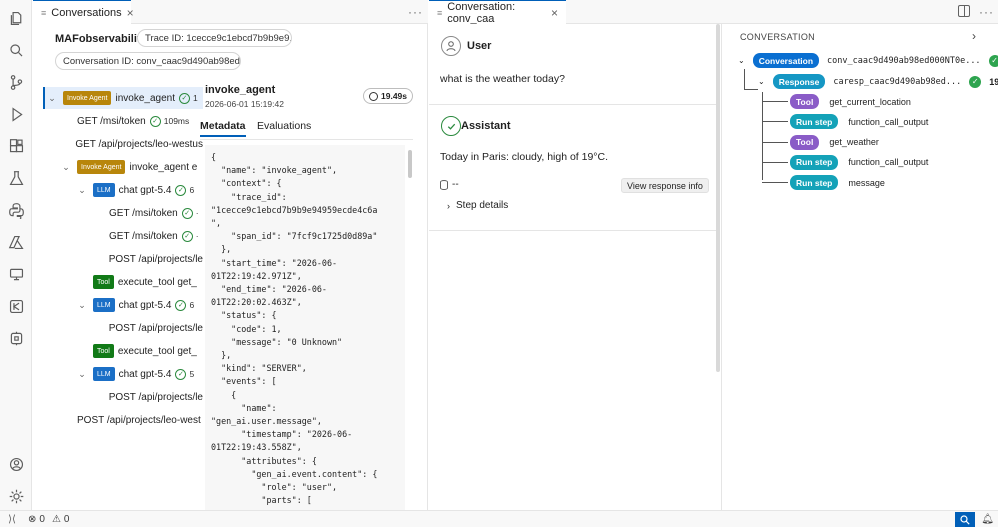 This screenshot has height=527, width=998. Describe the element at coordinates (987, 519) in the screenshot. I see `notifications-icon: 🔔︎` at that location.